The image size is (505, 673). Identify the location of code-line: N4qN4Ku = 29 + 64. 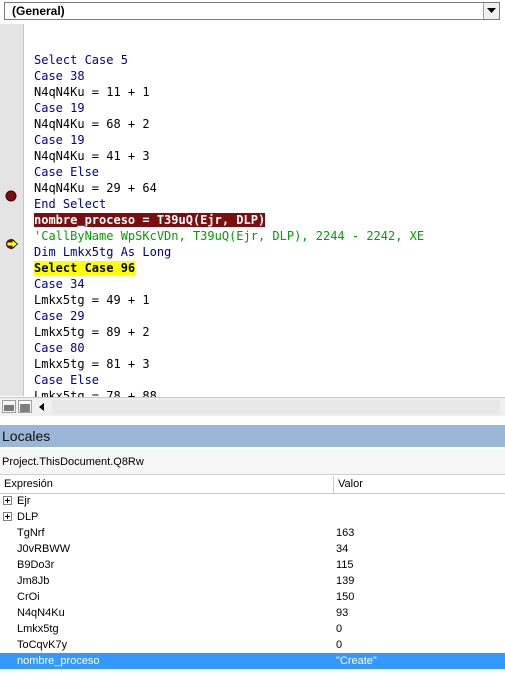
(95, 188).